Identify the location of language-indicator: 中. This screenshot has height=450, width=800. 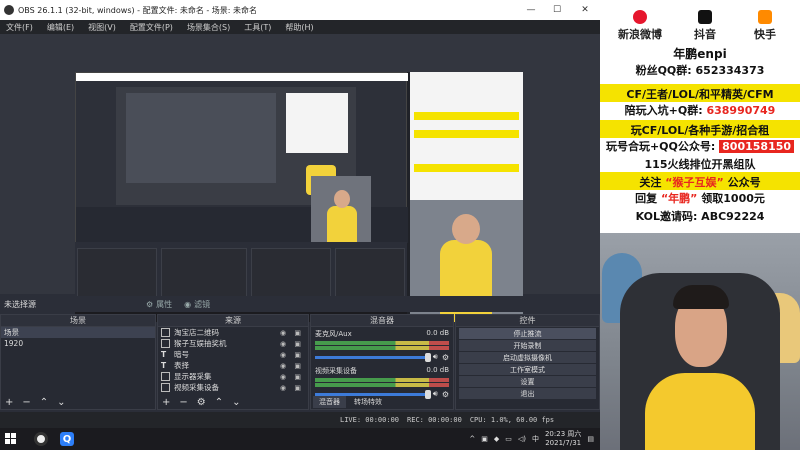
(535, 439).